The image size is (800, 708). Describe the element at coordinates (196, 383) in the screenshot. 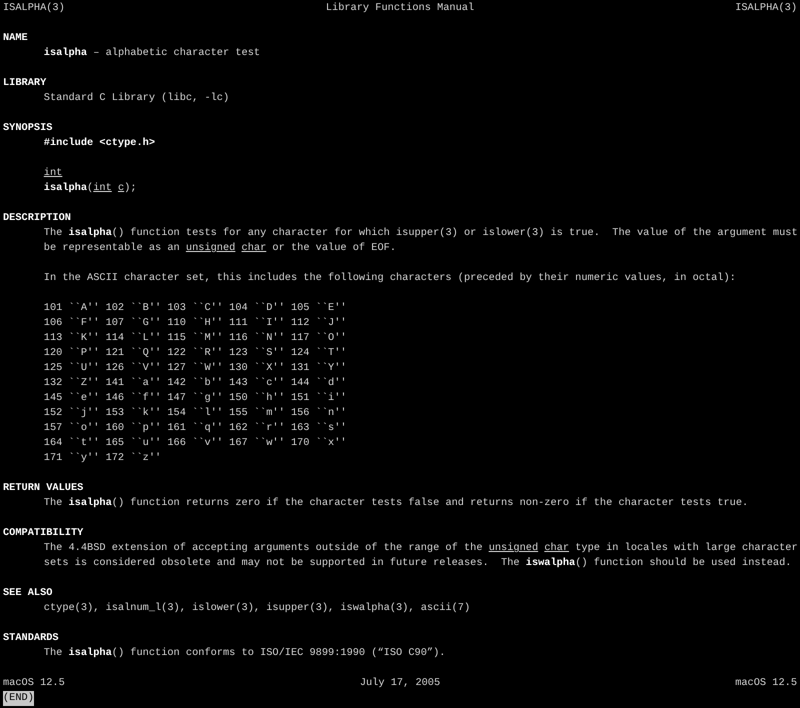

I see `man-text-line: 132 ``Z'' 141 ``a'' 142 ``b'' 143 ``c'' 144 ``d''` at that location.